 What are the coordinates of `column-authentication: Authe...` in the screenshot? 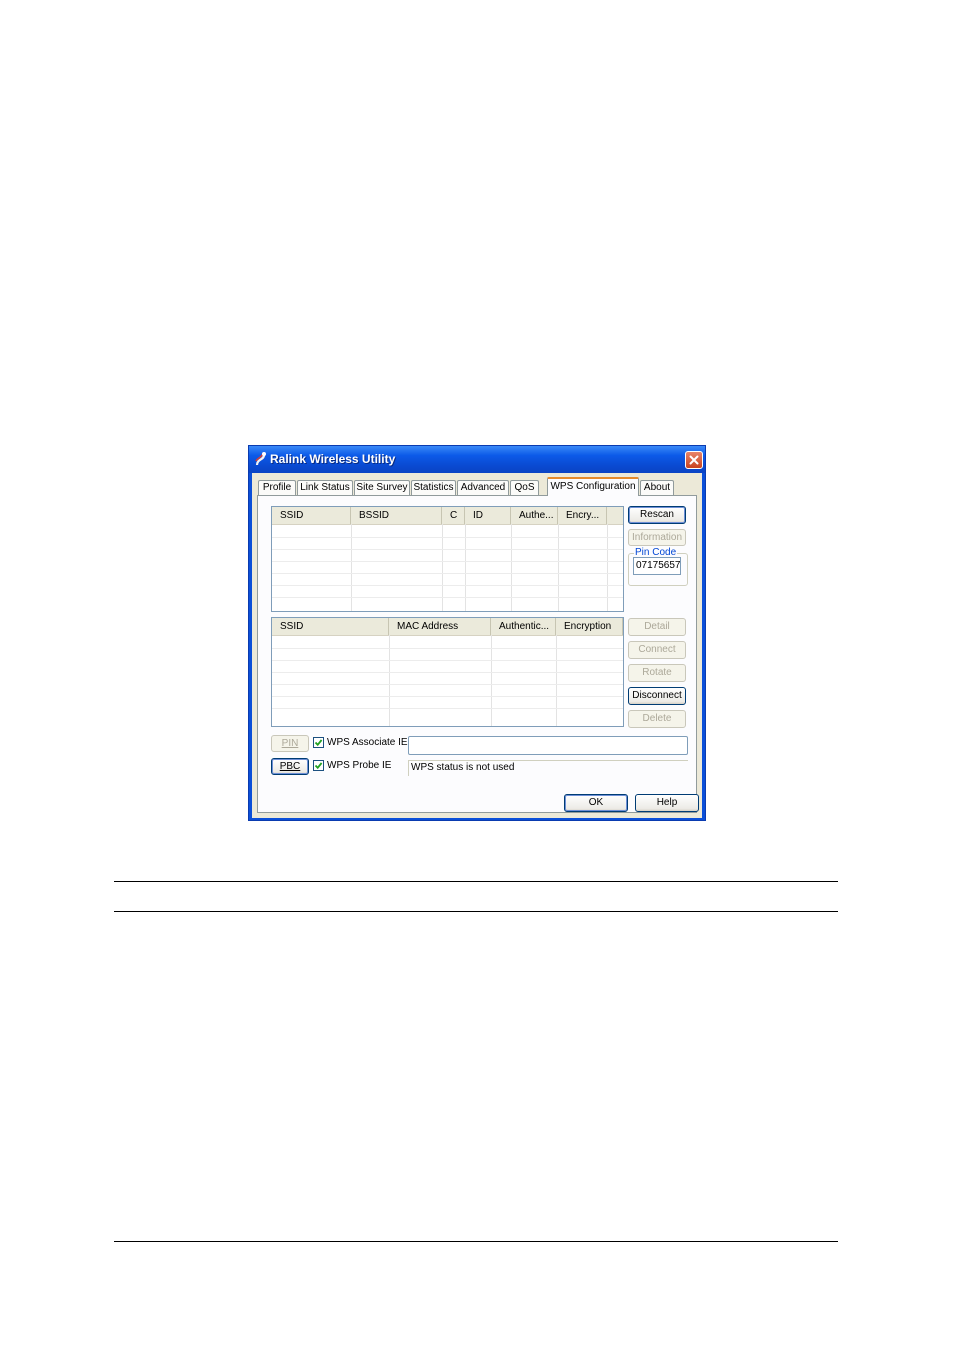 It's located at (534, 515).